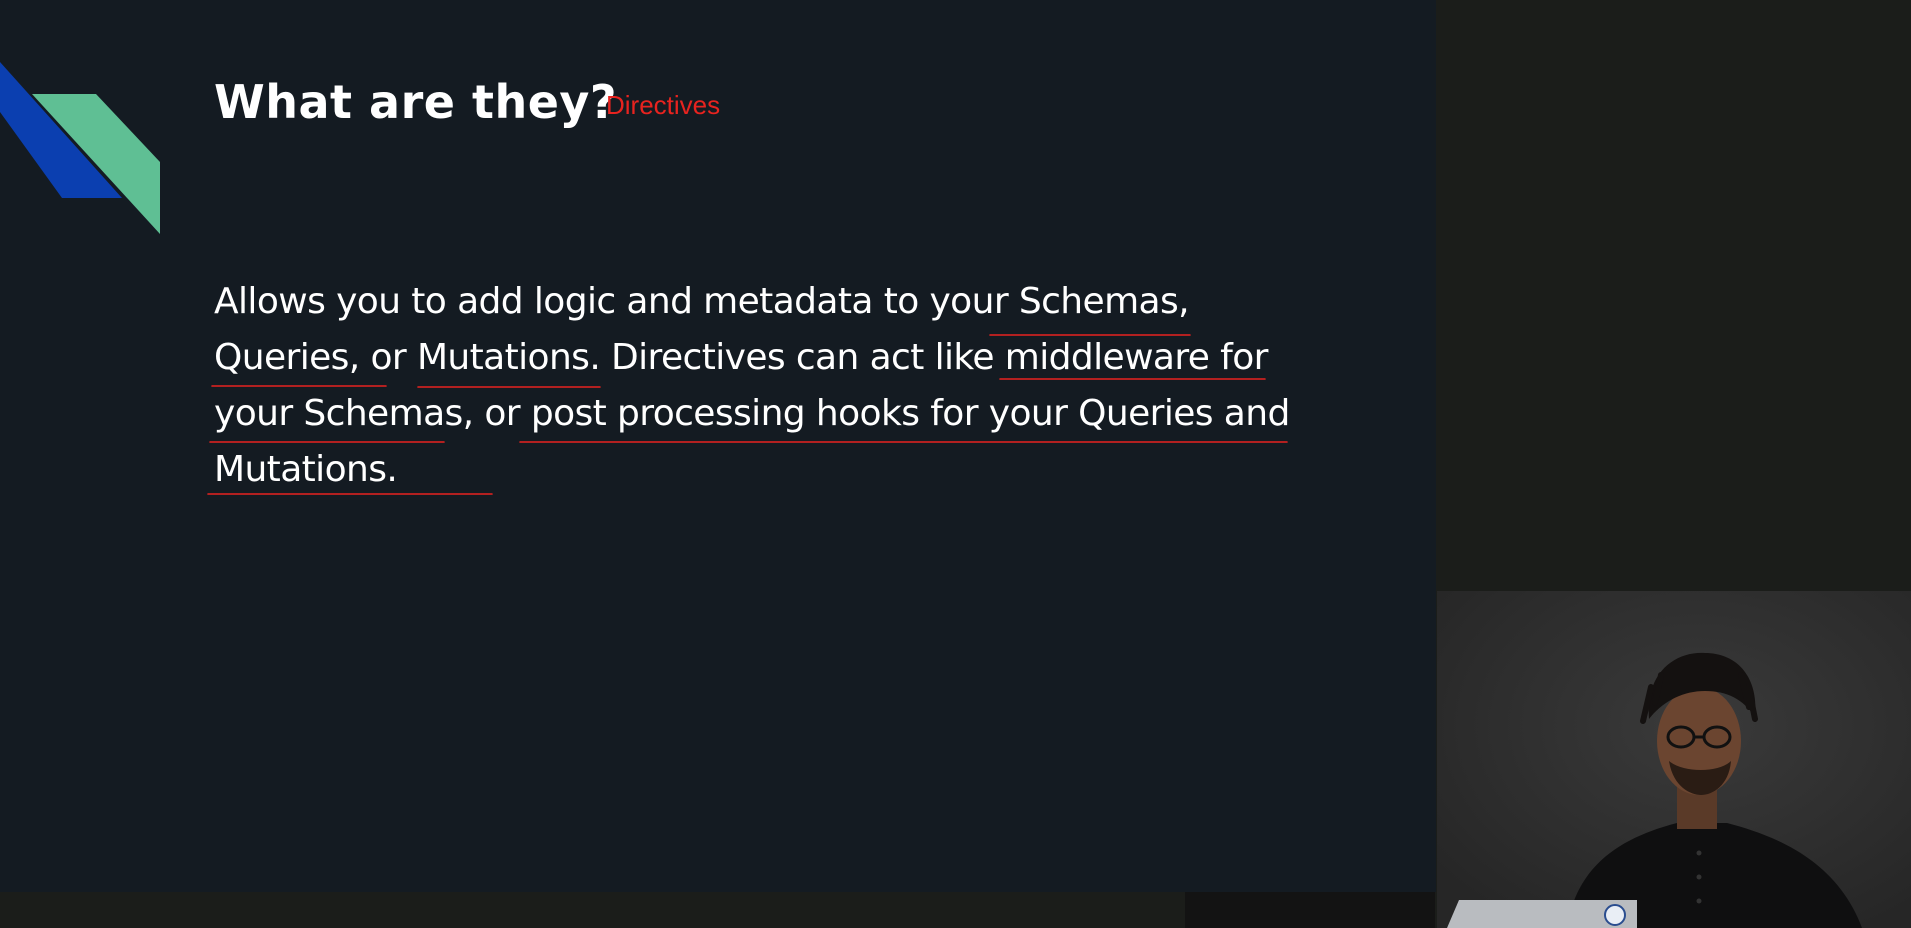 This screenshot has height=928, width=1911. I want to click on presenter-webcam, so click(1674, 759).